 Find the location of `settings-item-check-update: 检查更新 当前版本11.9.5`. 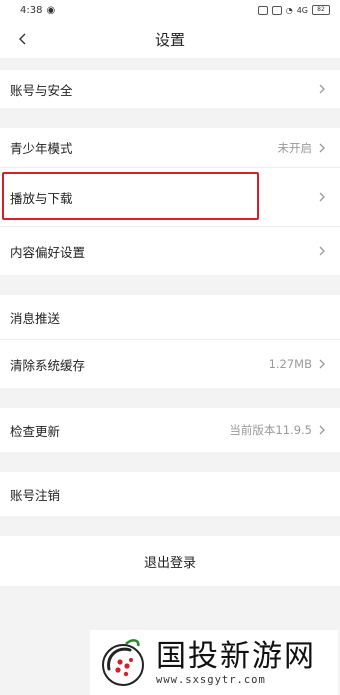

settings-item-check-update: 检查更新 当前版本11.9.5 is located at coordinates (170, 430).